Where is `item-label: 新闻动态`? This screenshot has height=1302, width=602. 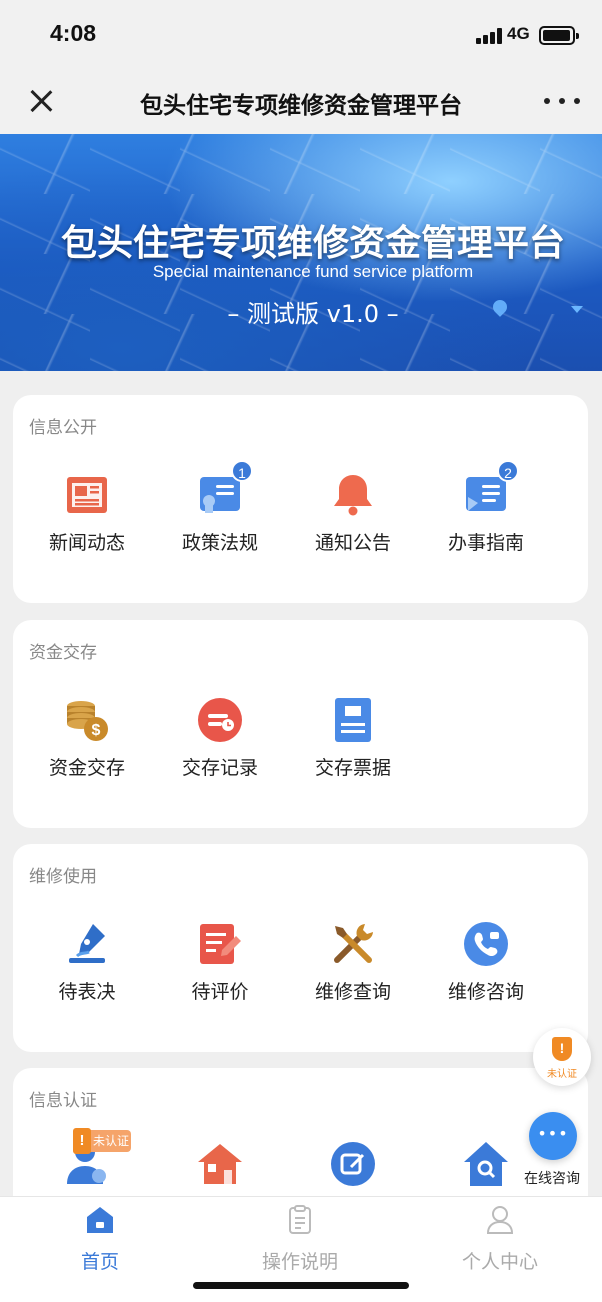 item-label: 新闻动态 is located at coordinates (86, 543).